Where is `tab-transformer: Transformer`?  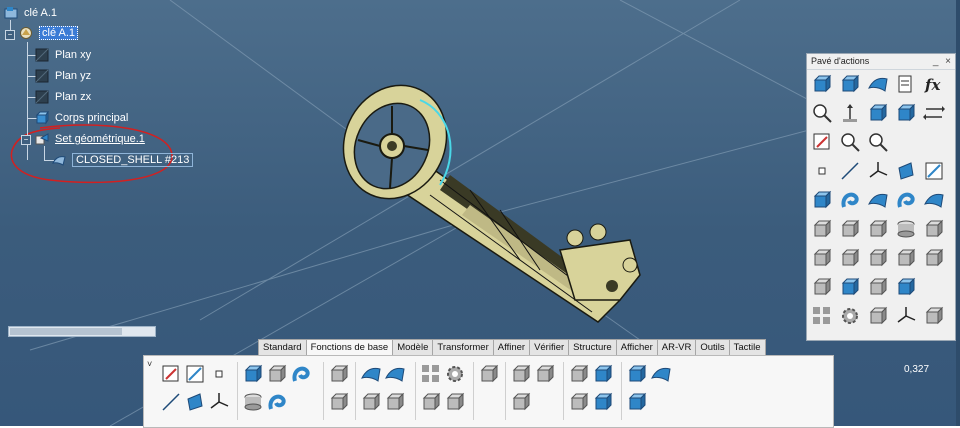 tab-transformer: Transformer is located at coordinates (463, 347).